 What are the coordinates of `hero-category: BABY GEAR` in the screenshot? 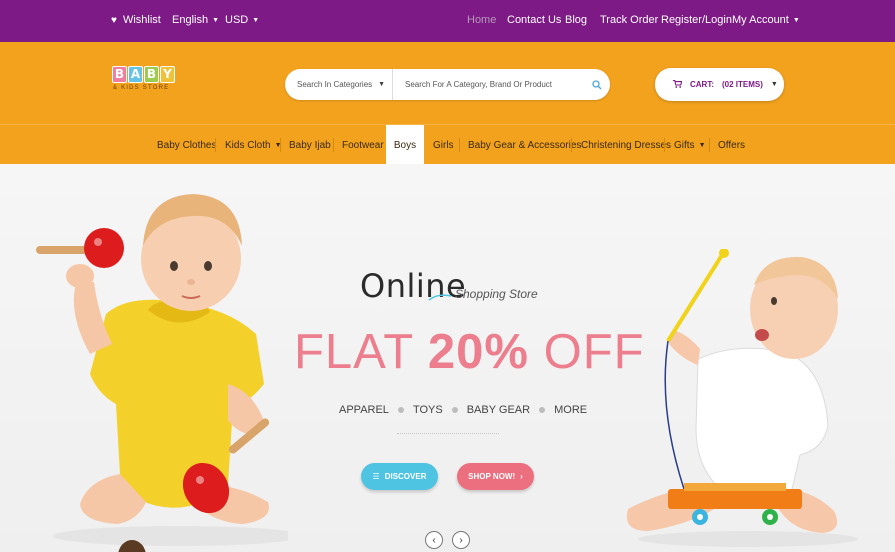 It's located at (498, 410).